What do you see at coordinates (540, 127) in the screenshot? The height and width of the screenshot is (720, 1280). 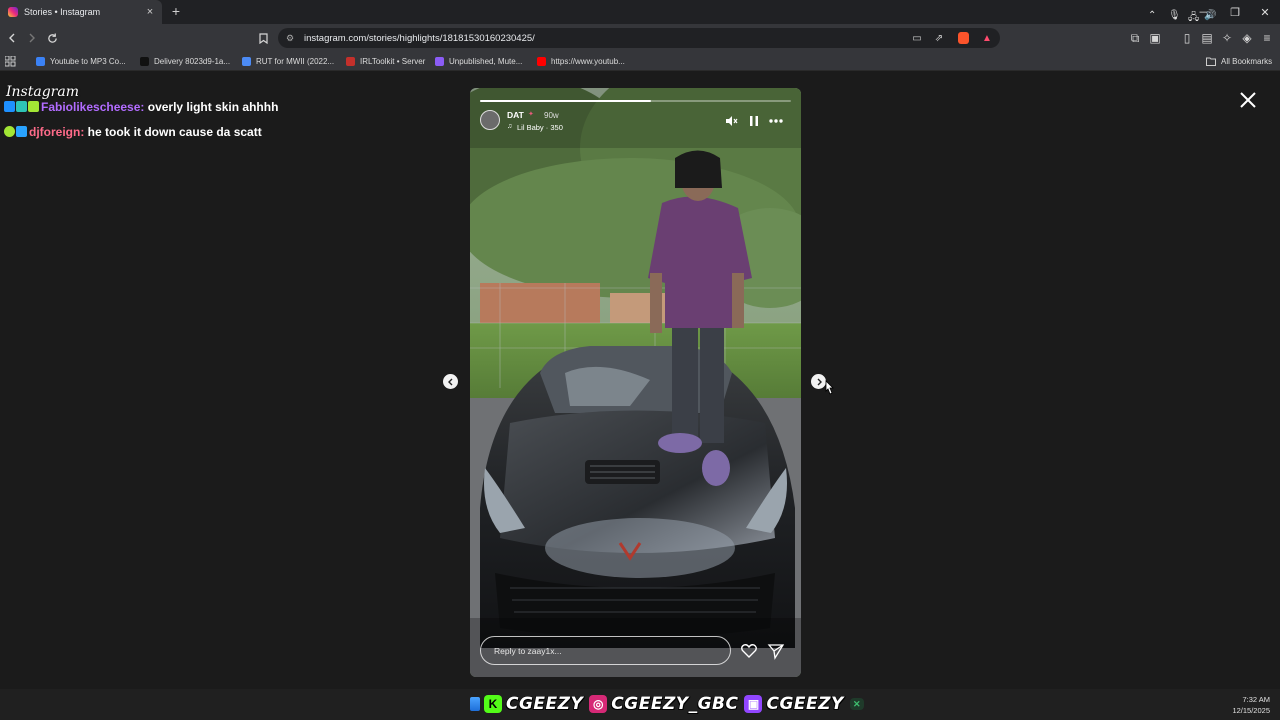 I see `story-music: Lil Baby · 350` at bounding box center [540, 127].